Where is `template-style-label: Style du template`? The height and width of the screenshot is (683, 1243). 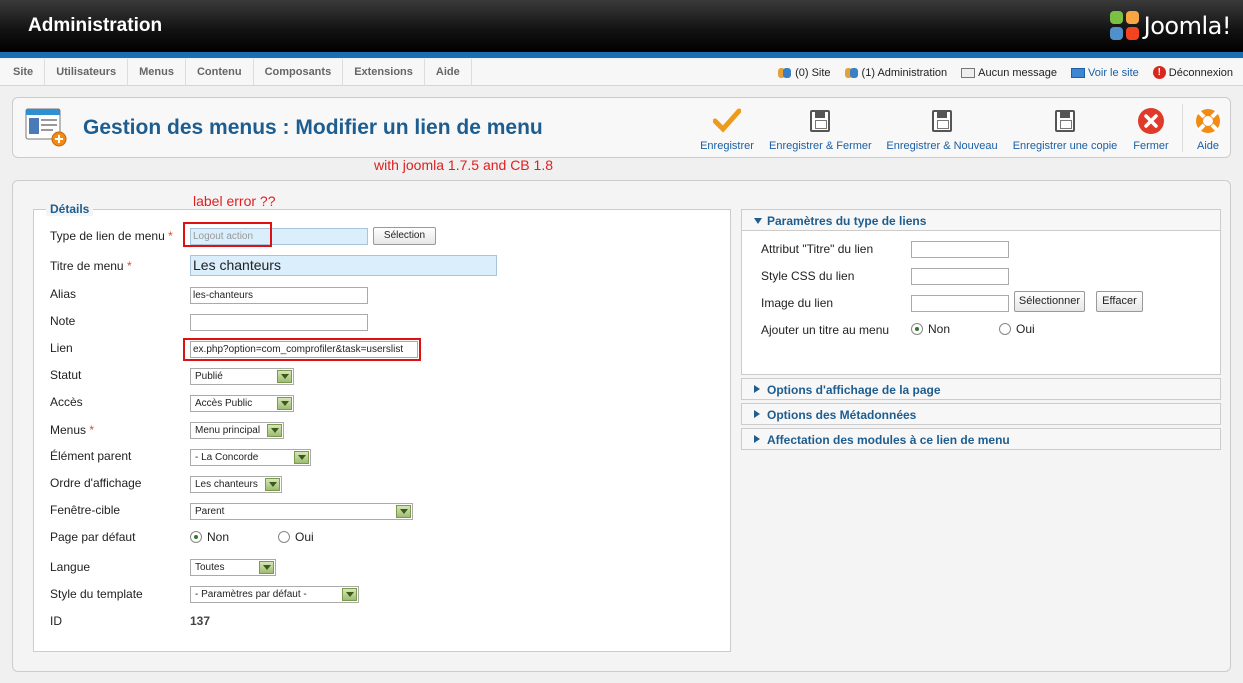 template-style-label: Style du template is located at coordinates (96, 594).